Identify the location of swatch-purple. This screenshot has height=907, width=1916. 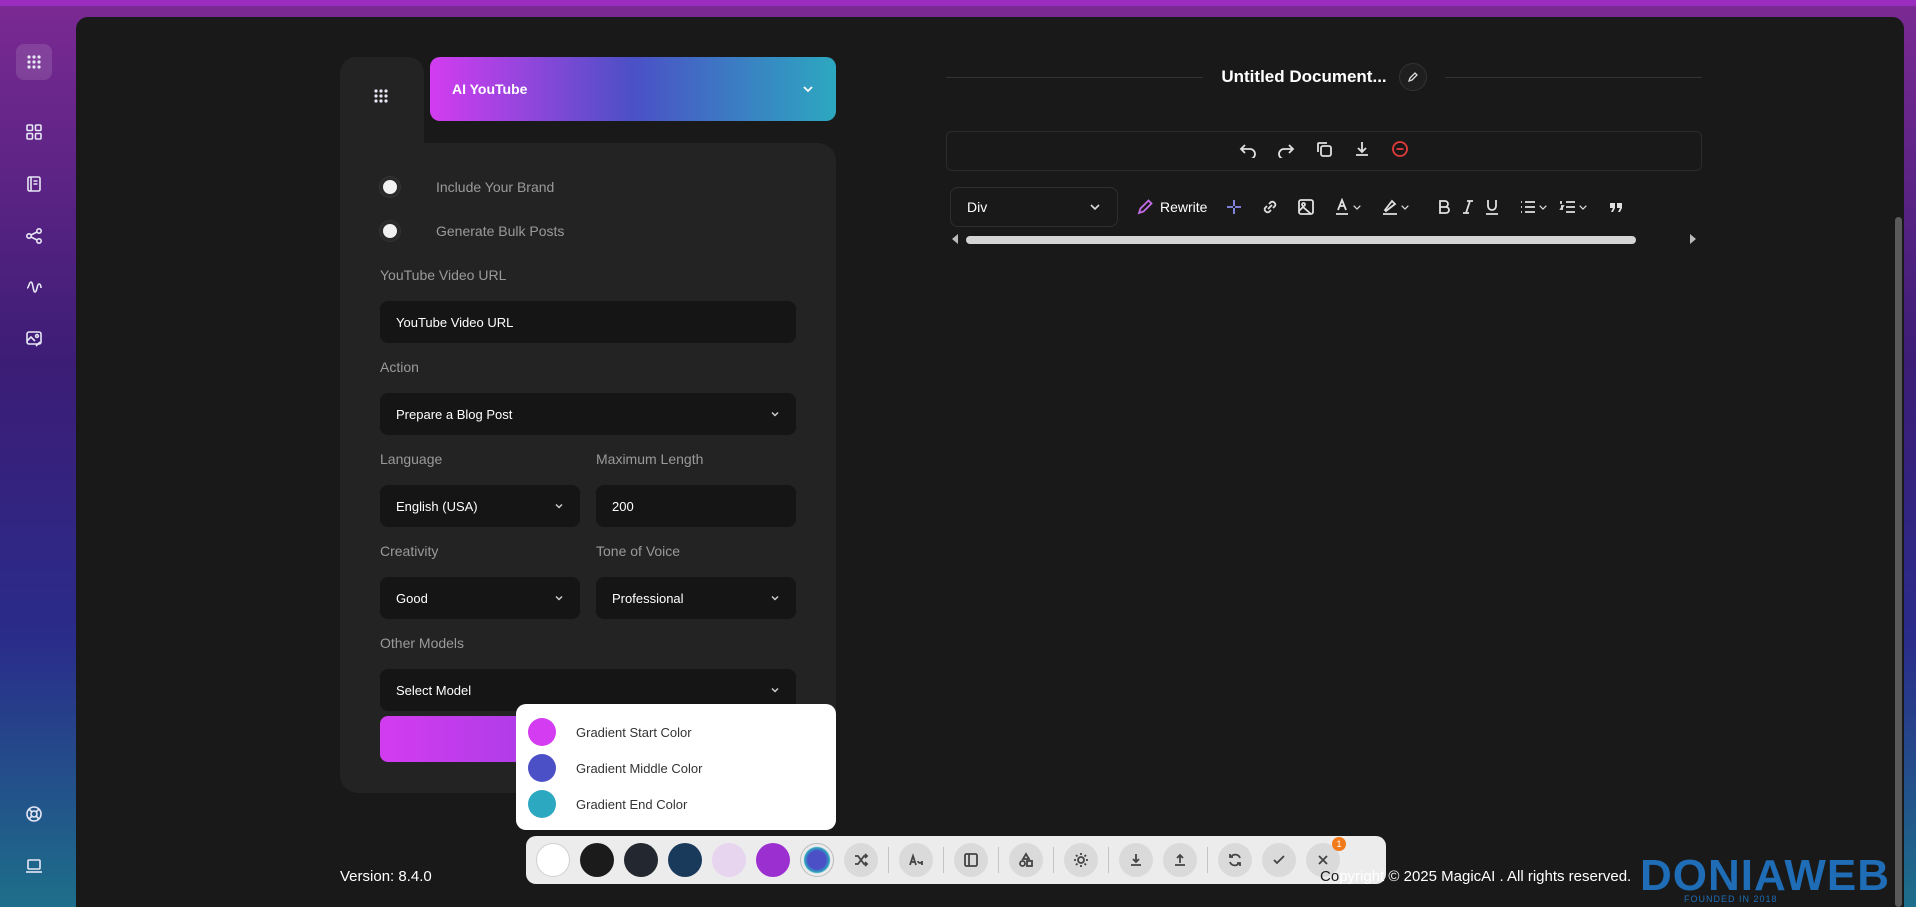
(773, 860).